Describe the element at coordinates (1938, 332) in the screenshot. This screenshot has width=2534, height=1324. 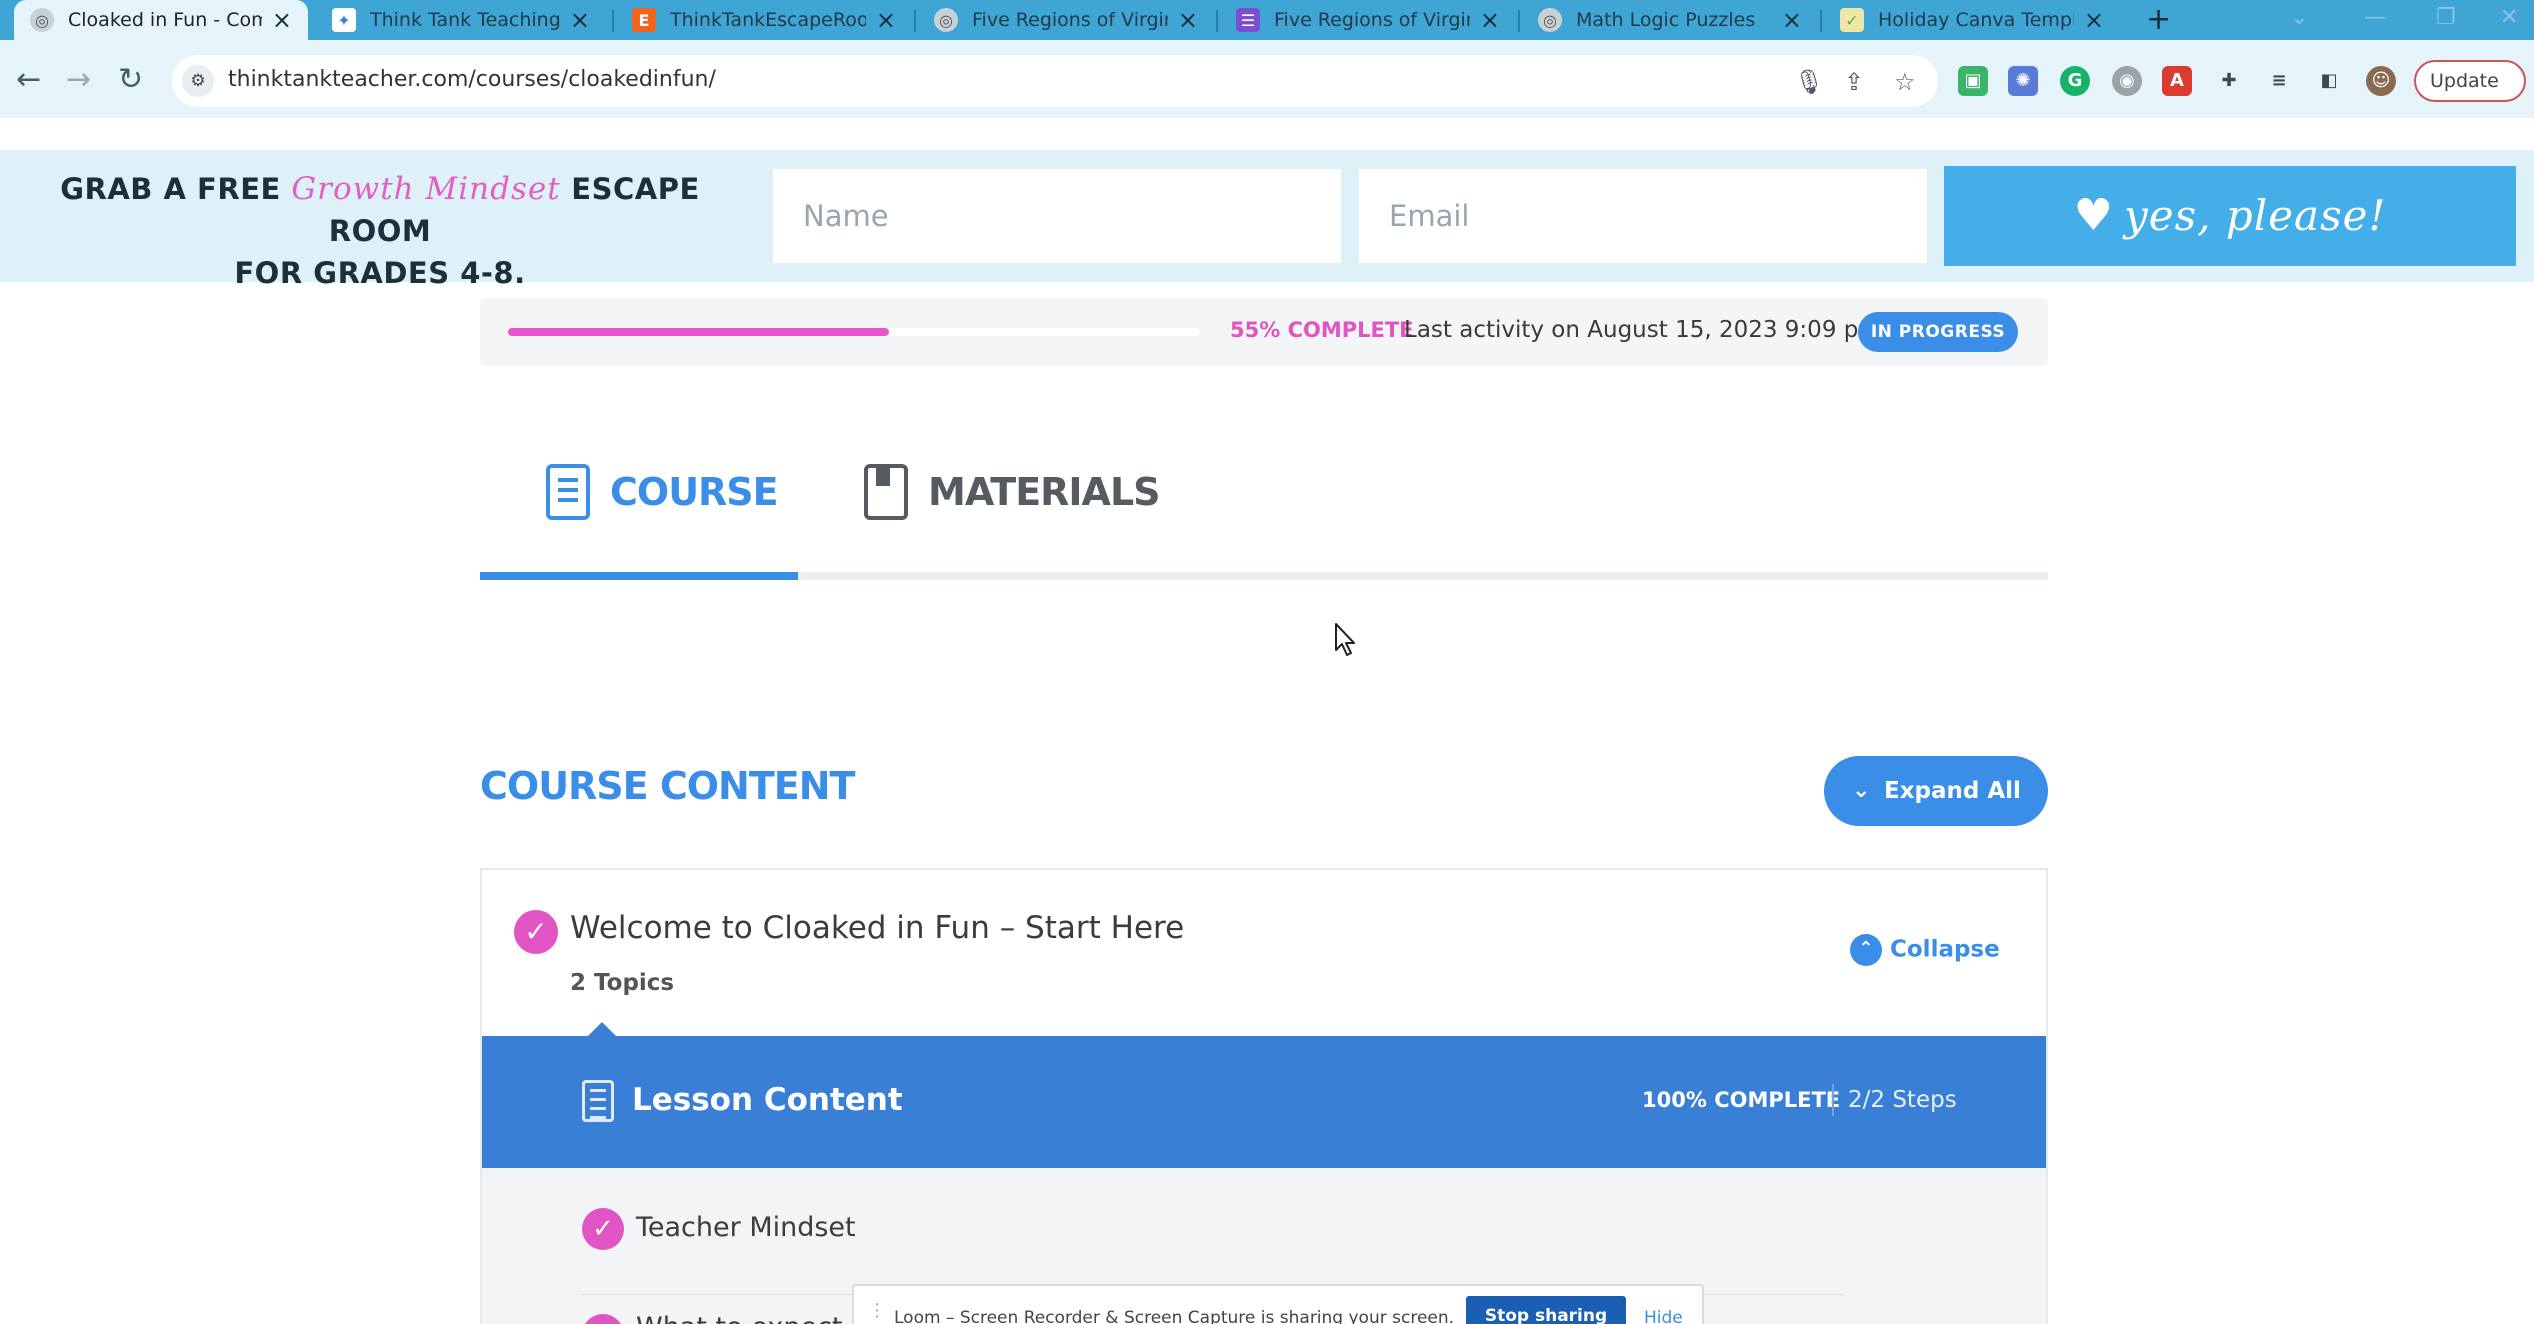
I see `status-badge: IN PROGRESS` at that location.